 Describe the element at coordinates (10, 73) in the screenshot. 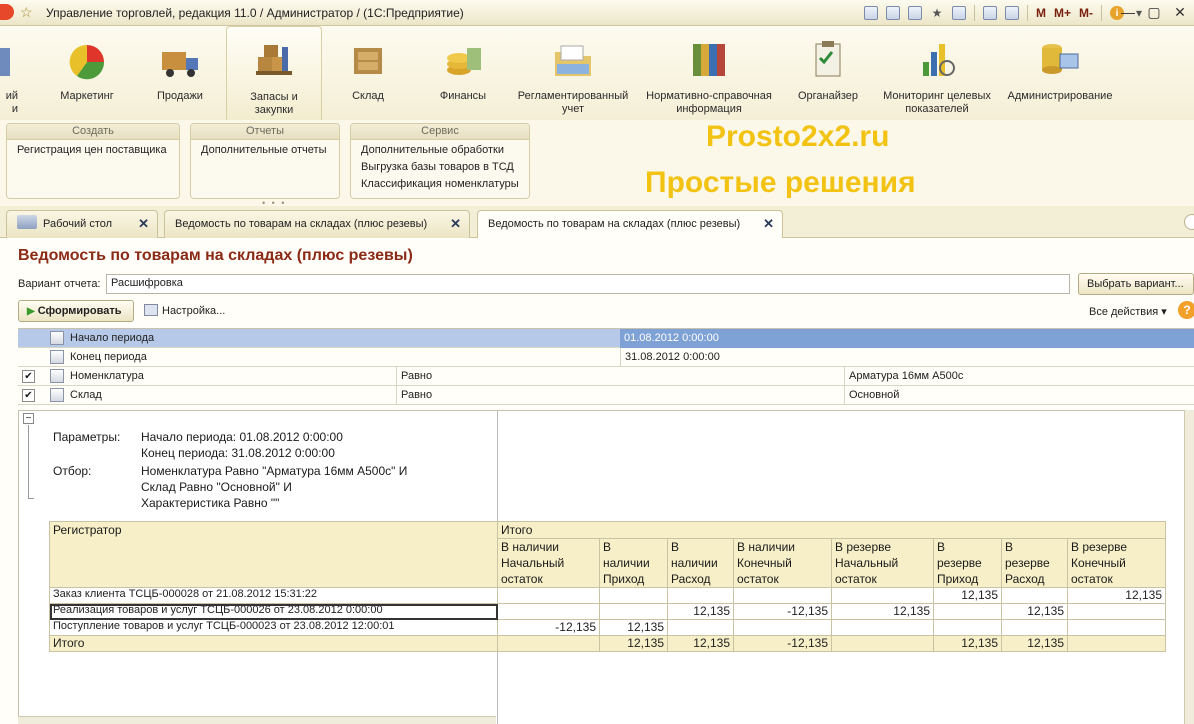

I see `section-partial: ий и` at that location.